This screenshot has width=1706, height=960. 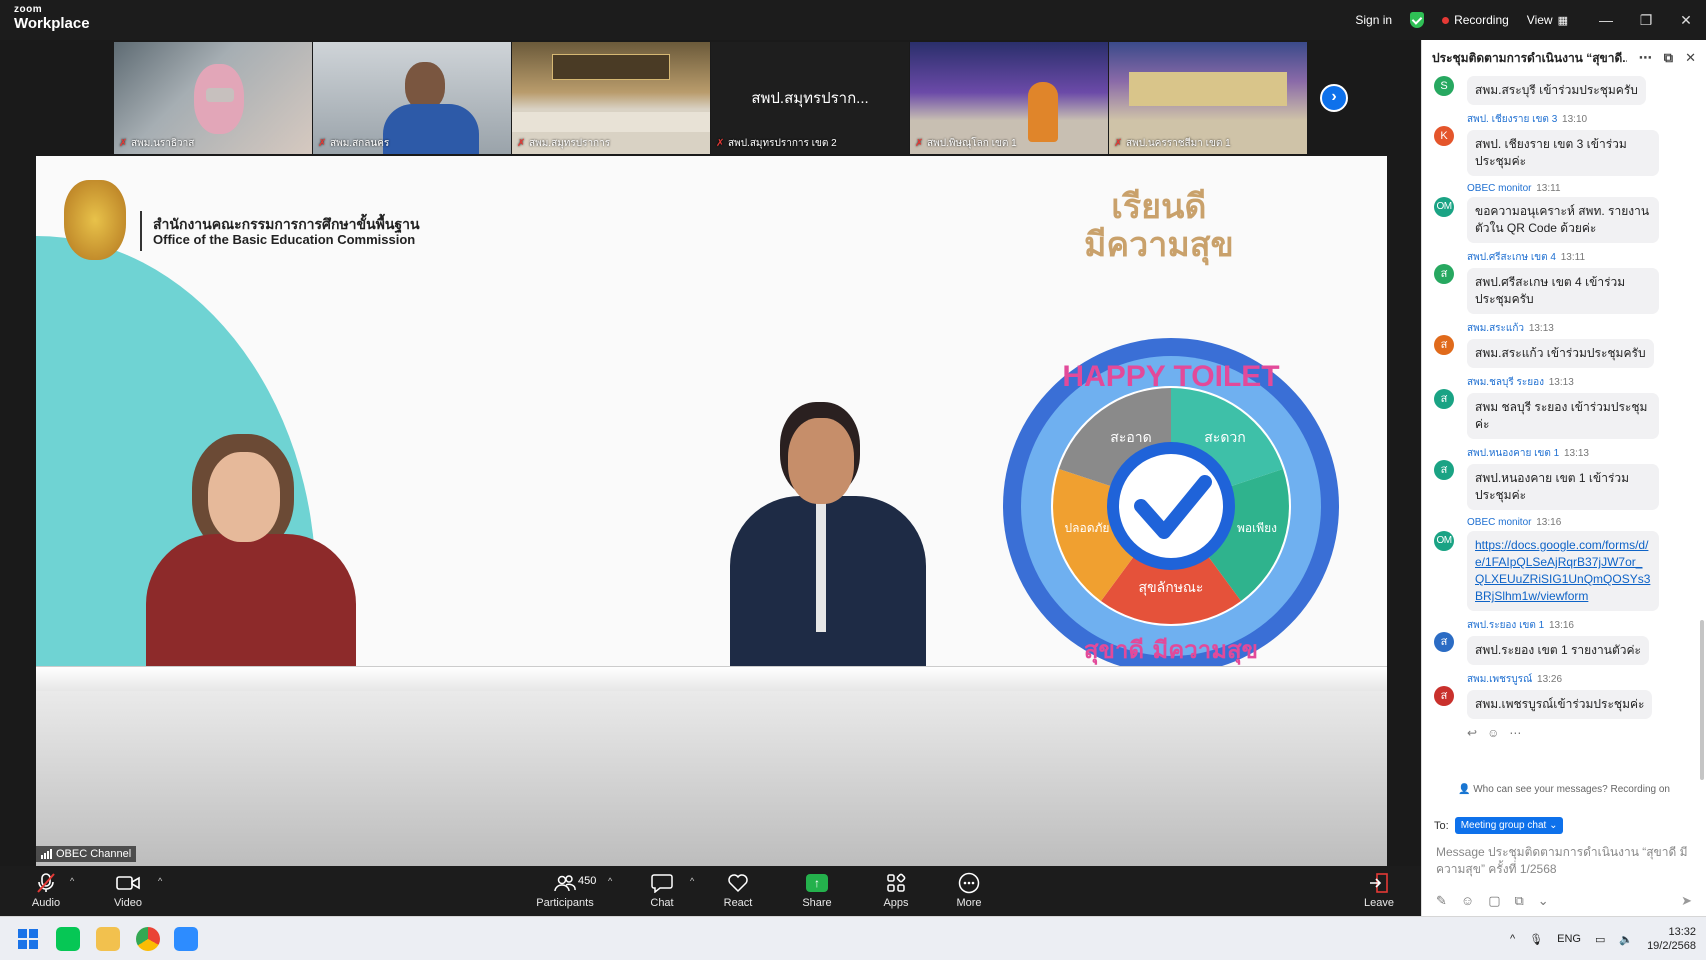 I want to click on clock-time: 13:32, so click(x=1682, y=932).